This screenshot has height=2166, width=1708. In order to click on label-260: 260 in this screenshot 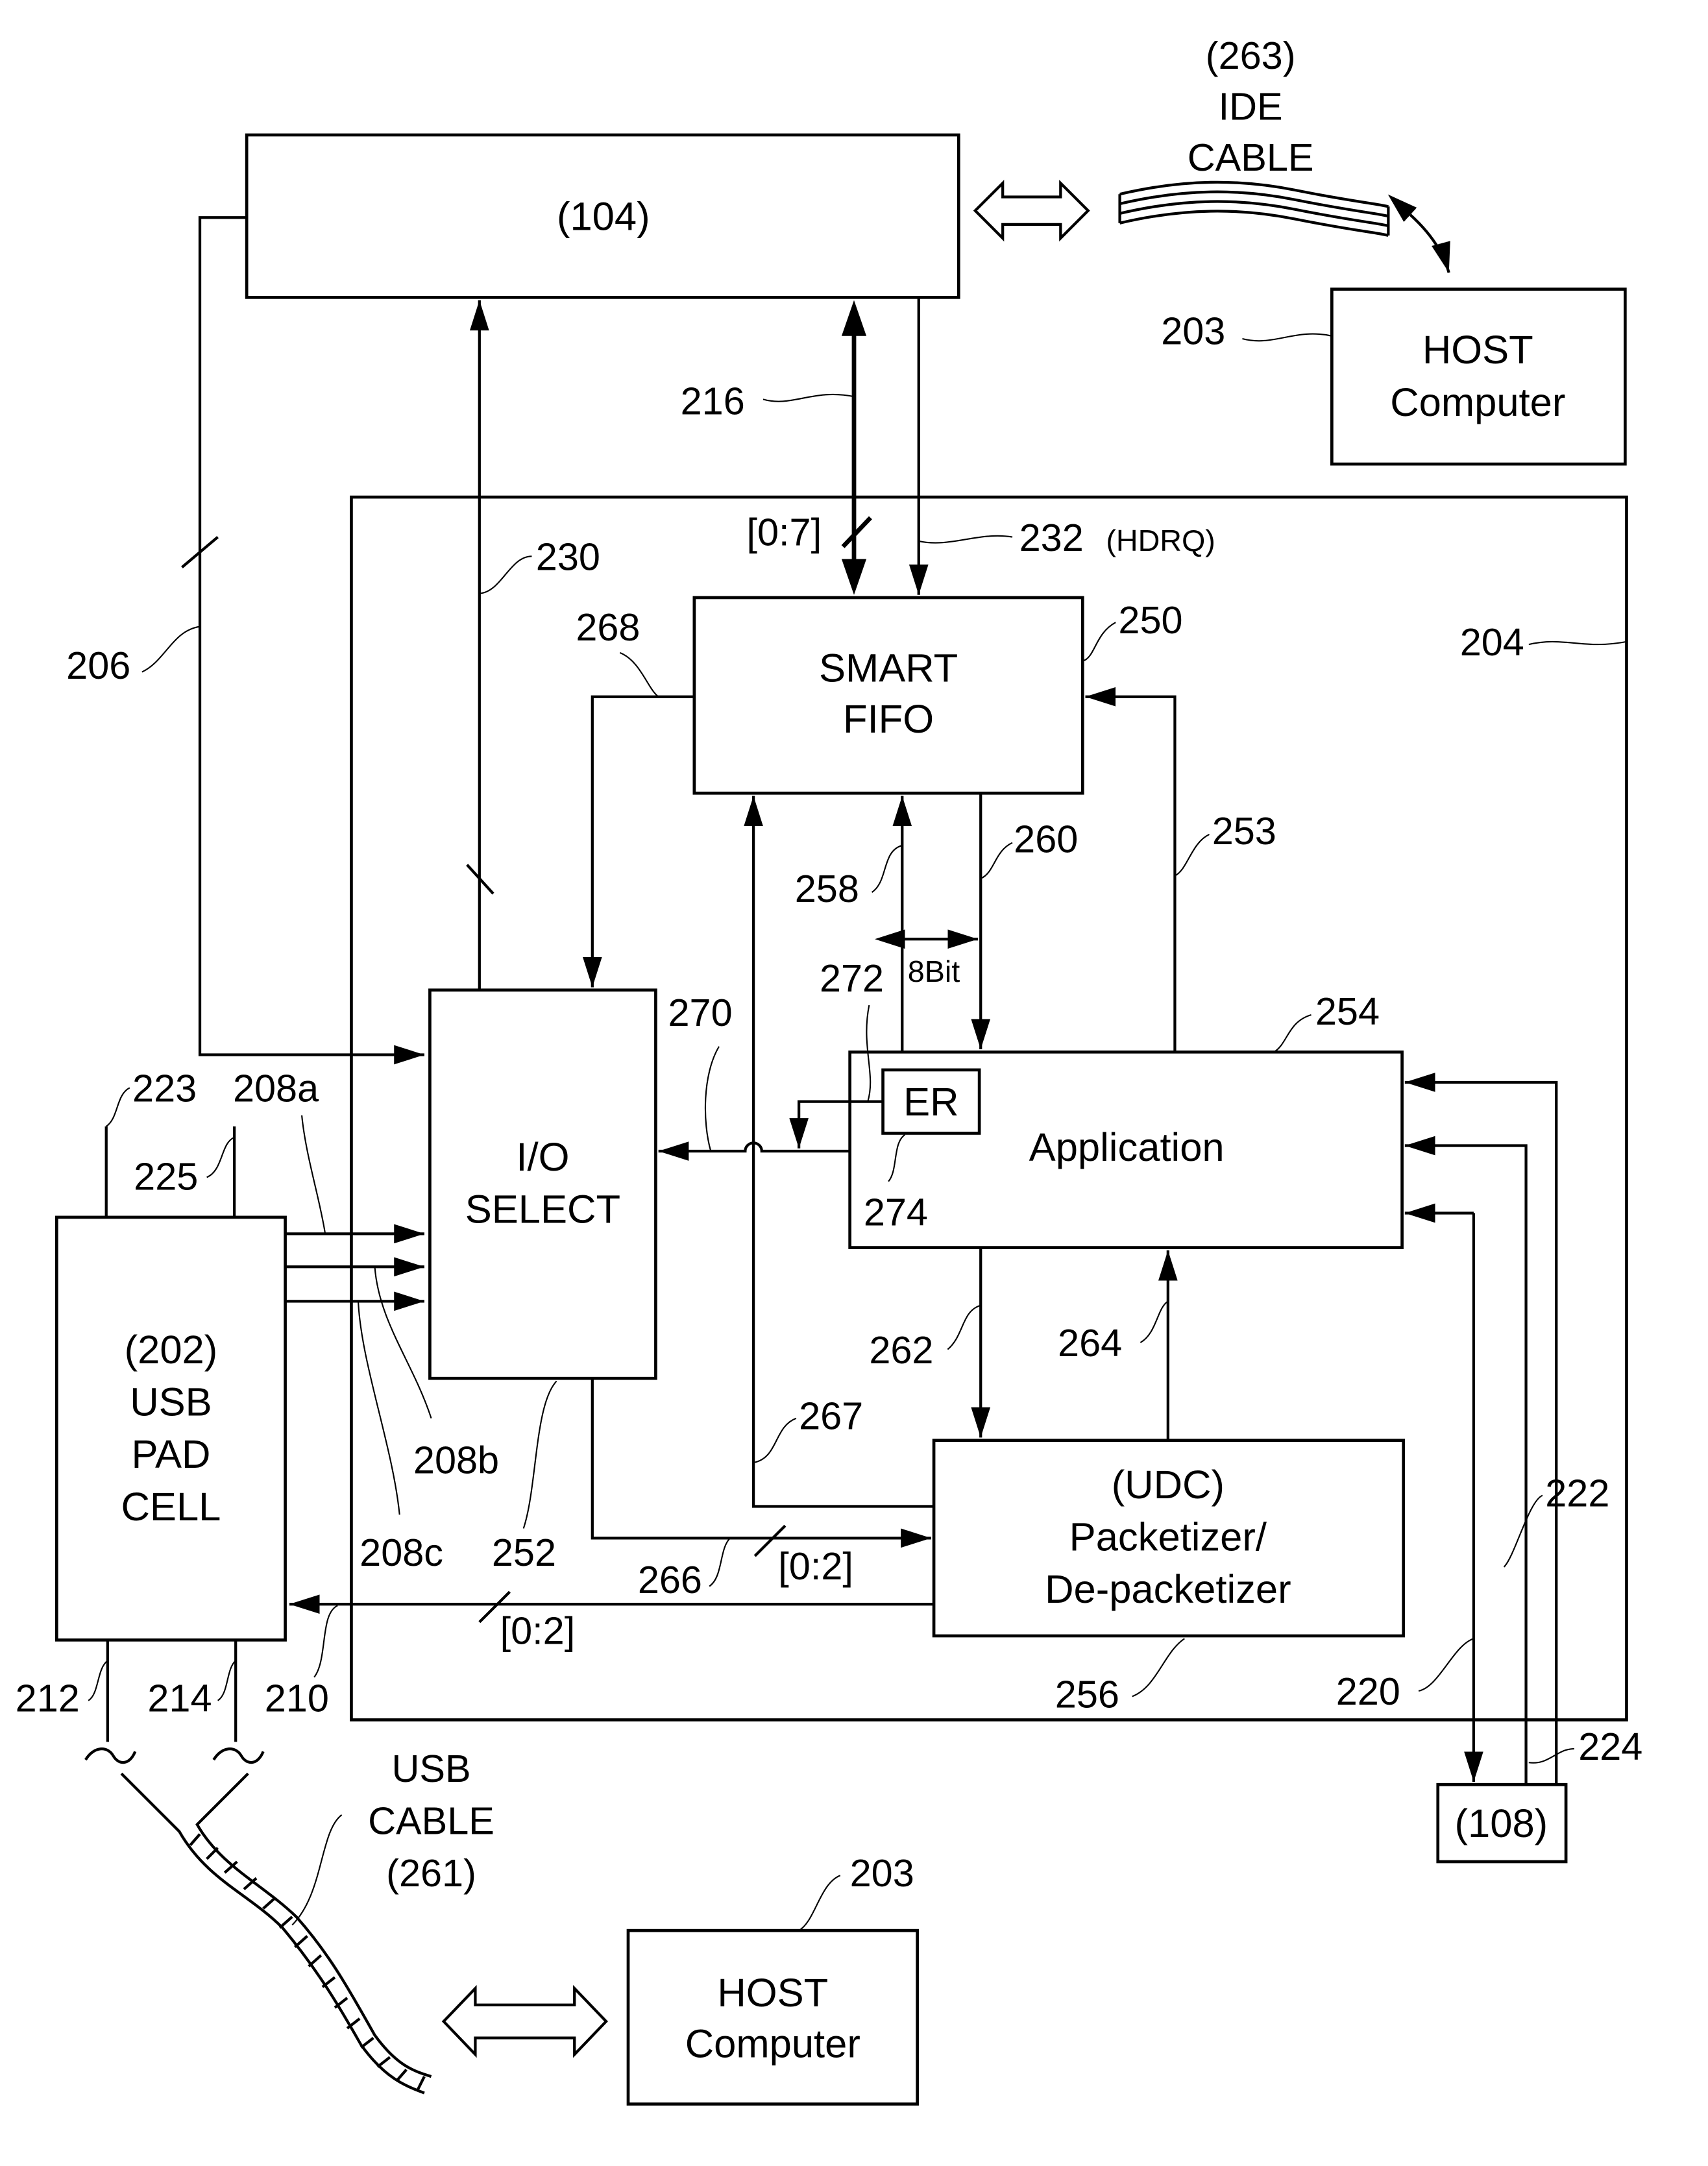, I will do `click(1046, 840)`.